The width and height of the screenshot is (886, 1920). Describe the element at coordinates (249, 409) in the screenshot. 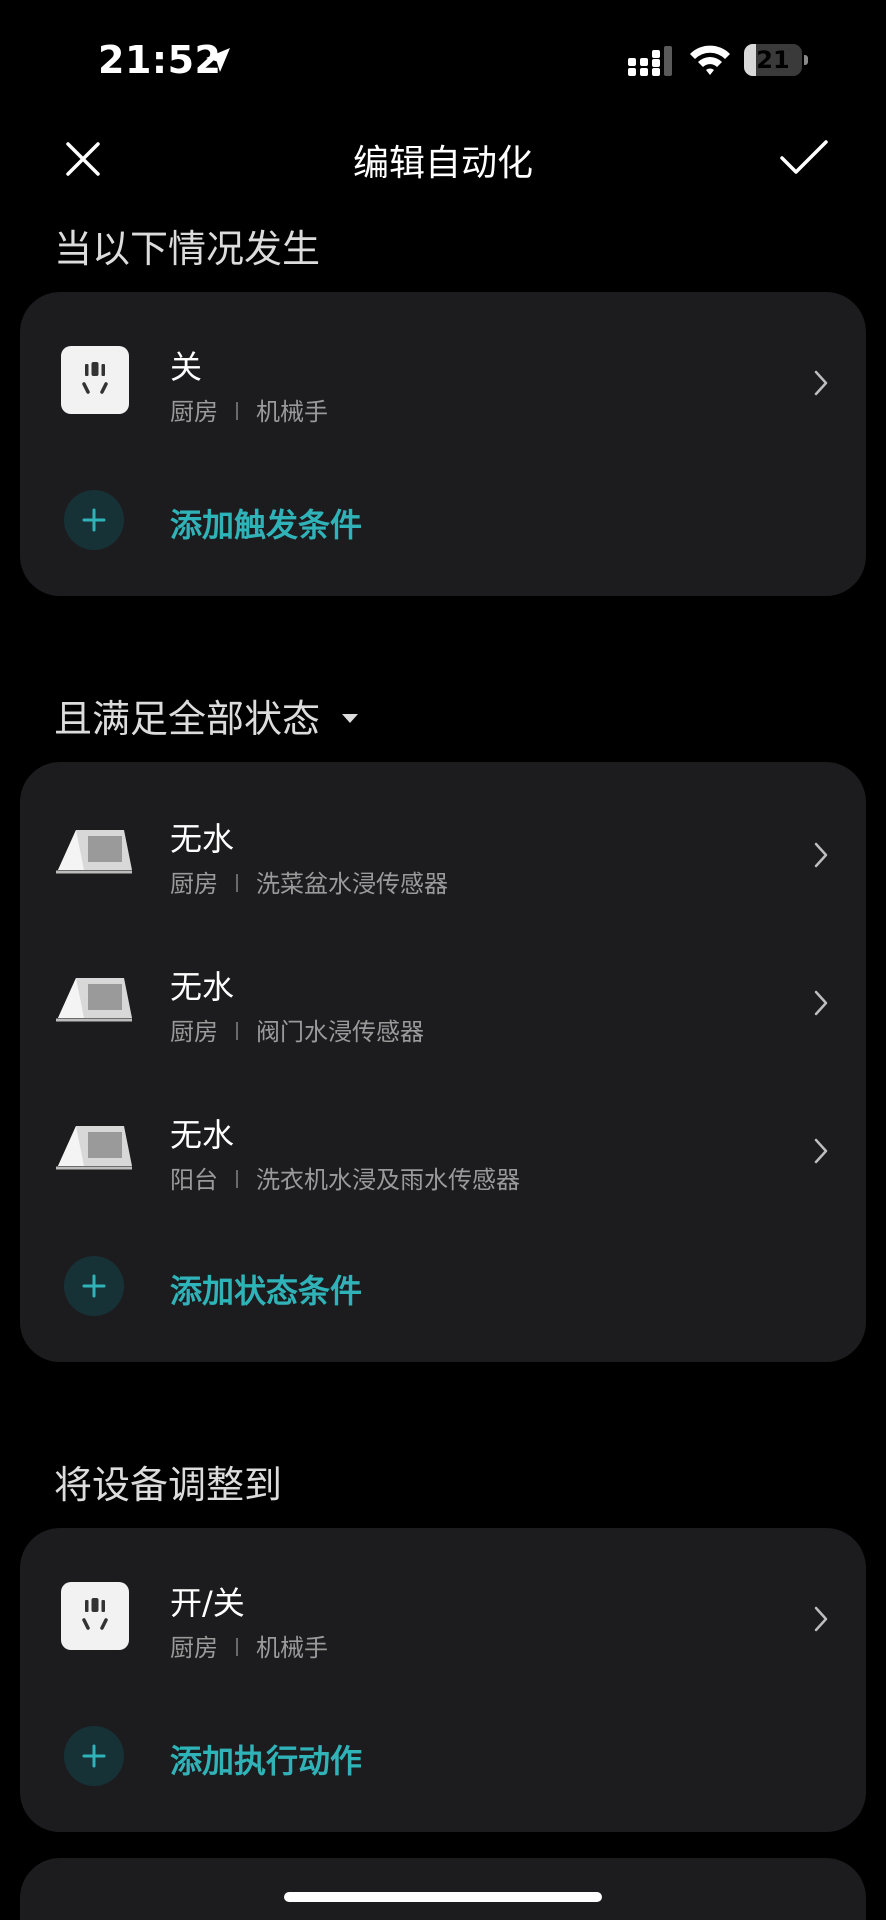

I see `trigger-item-subtitle: 厨房 机械手` at that location.